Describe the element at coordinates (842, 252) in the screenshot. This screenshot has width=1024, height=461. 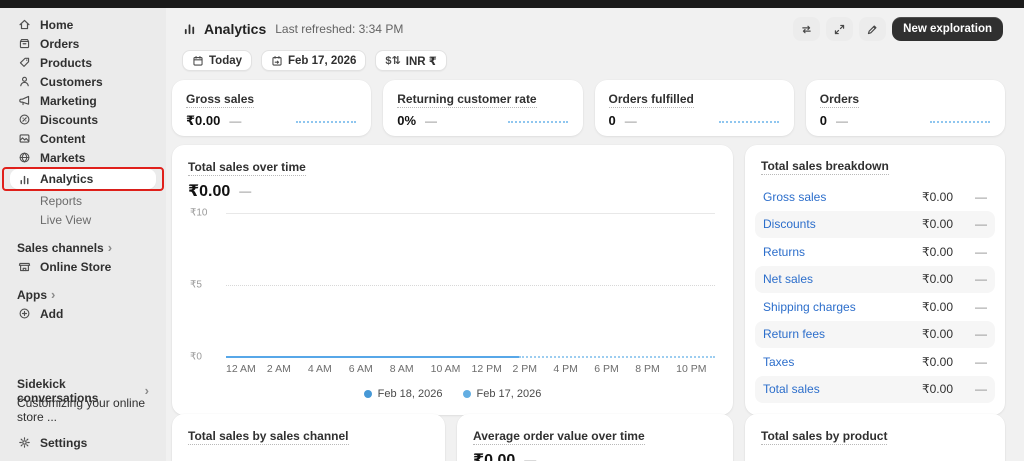
I see `breakdown-link: Returns` at that location.